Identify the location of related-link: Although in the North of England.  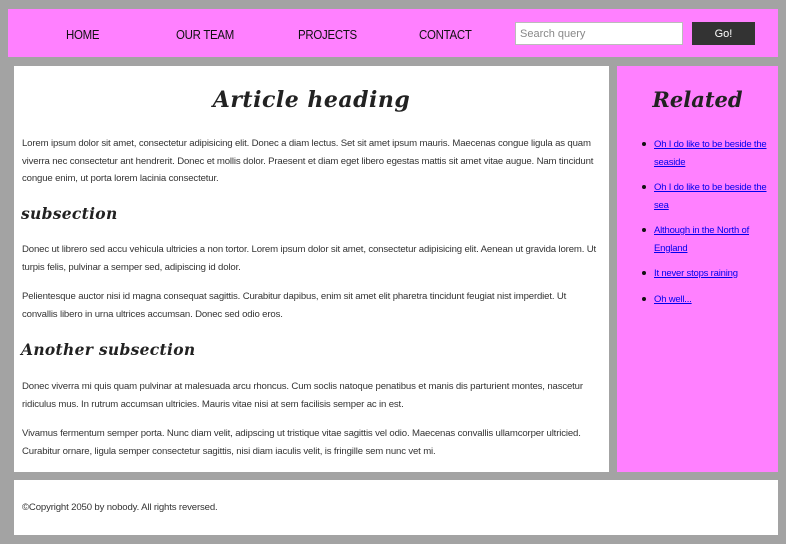
(701, 239).